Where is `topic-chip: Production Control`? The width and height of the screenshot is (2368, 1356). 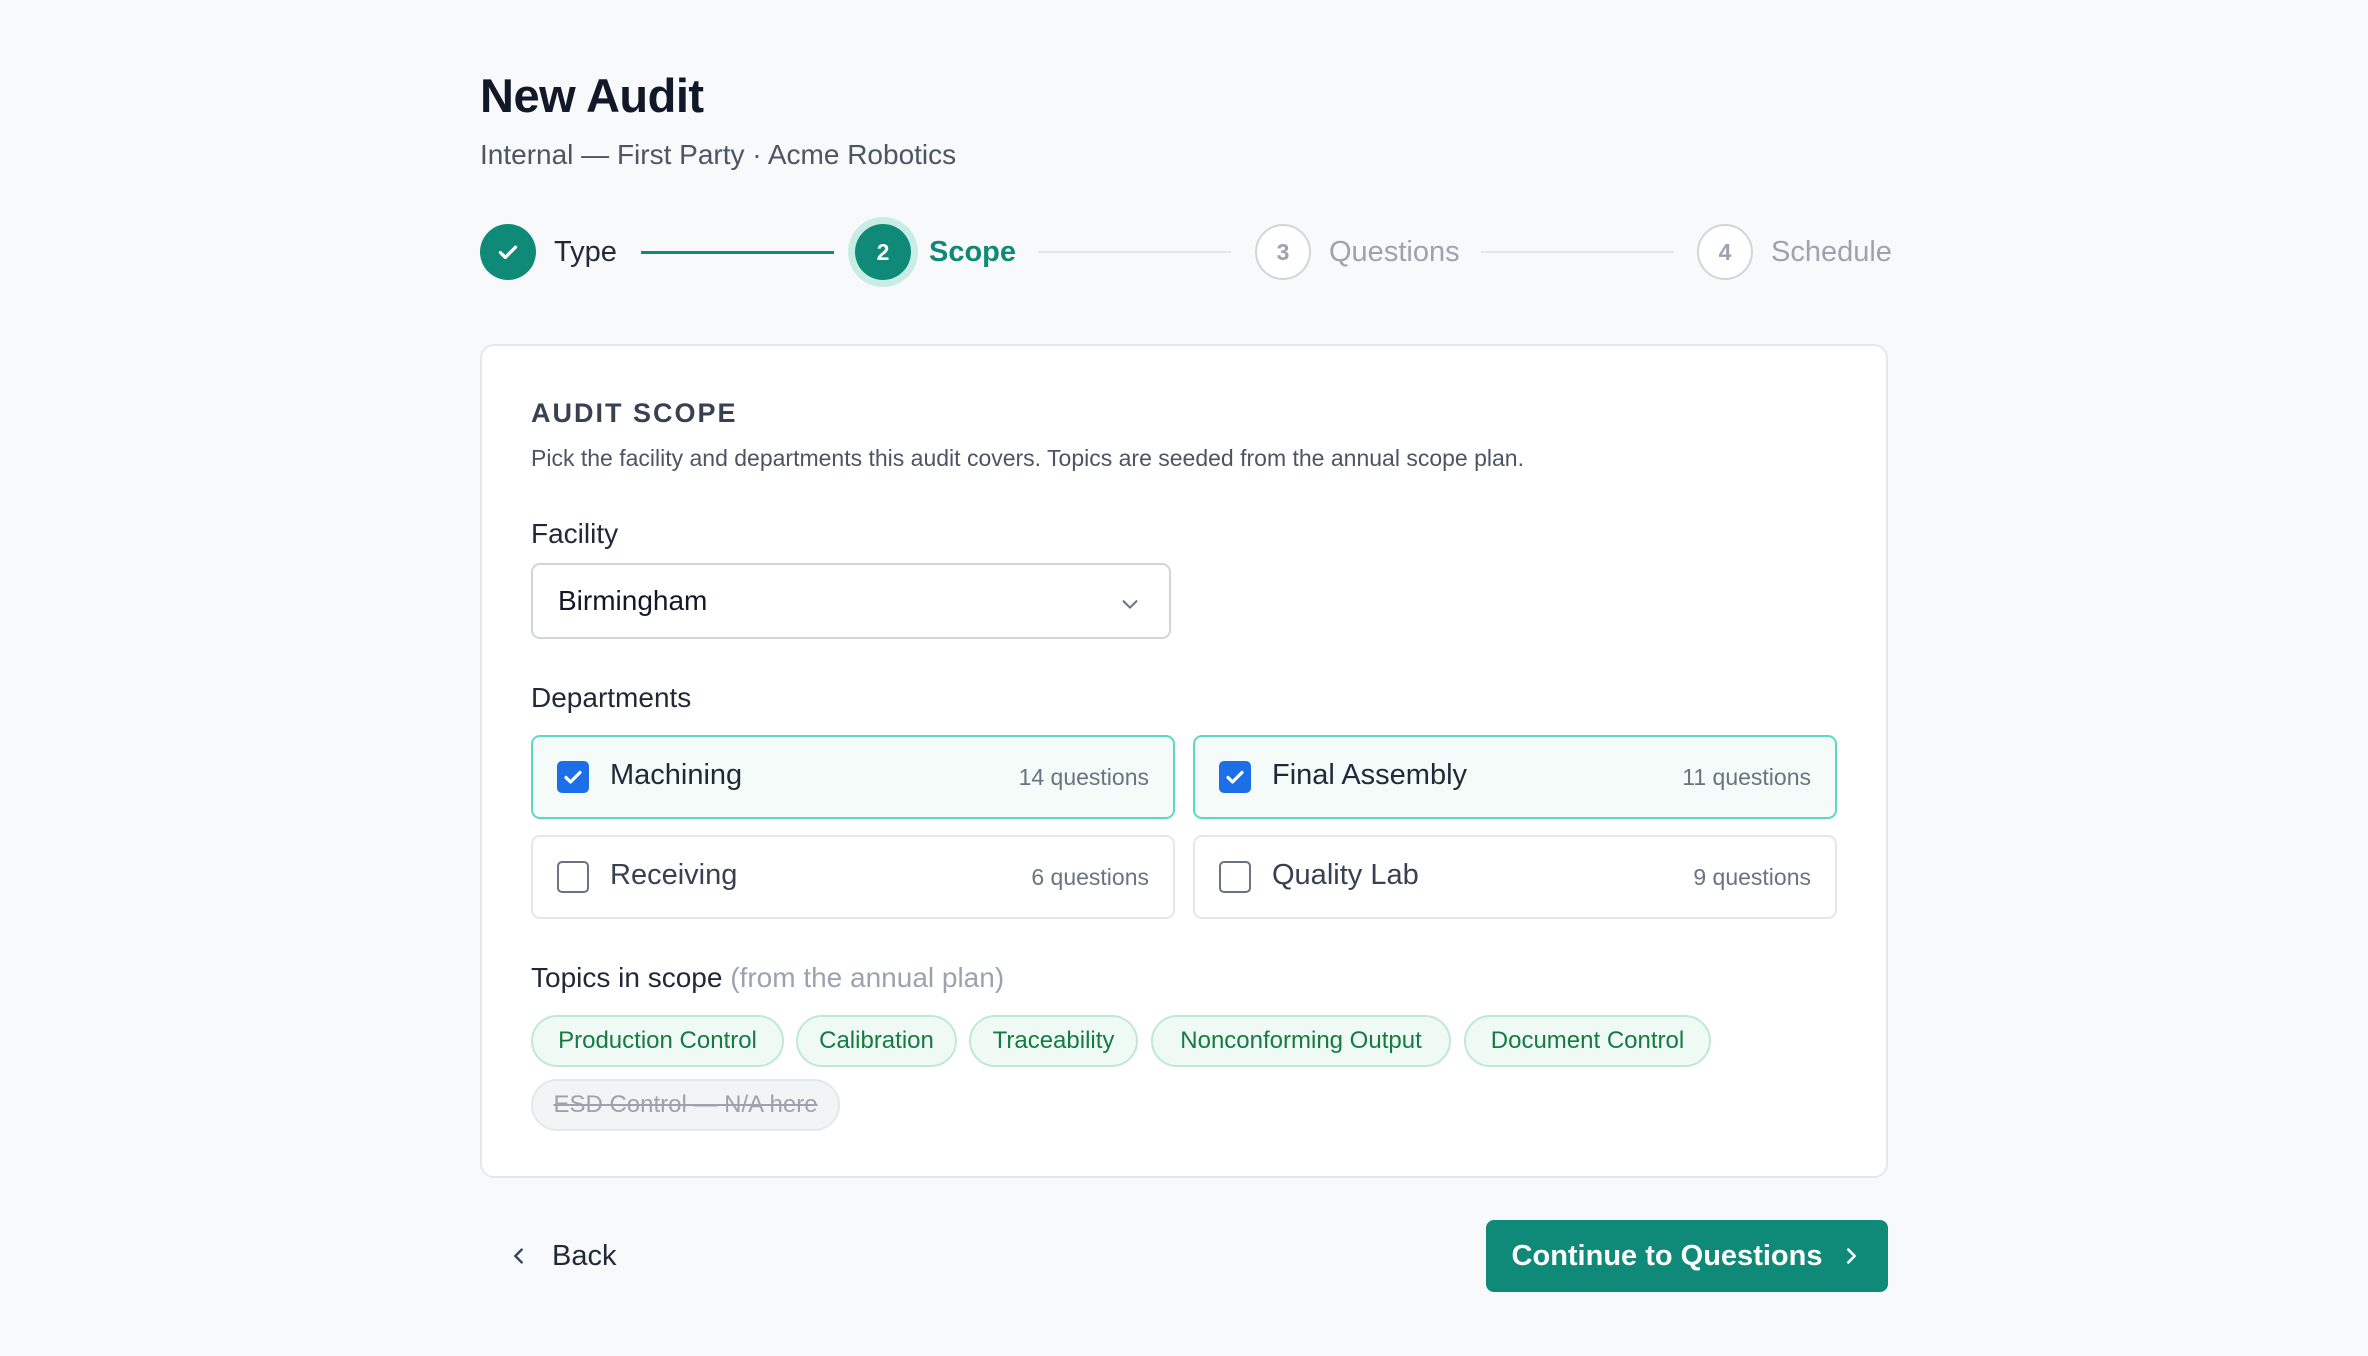
topic-chip: Production Control is located at coordinates (657, 1041).